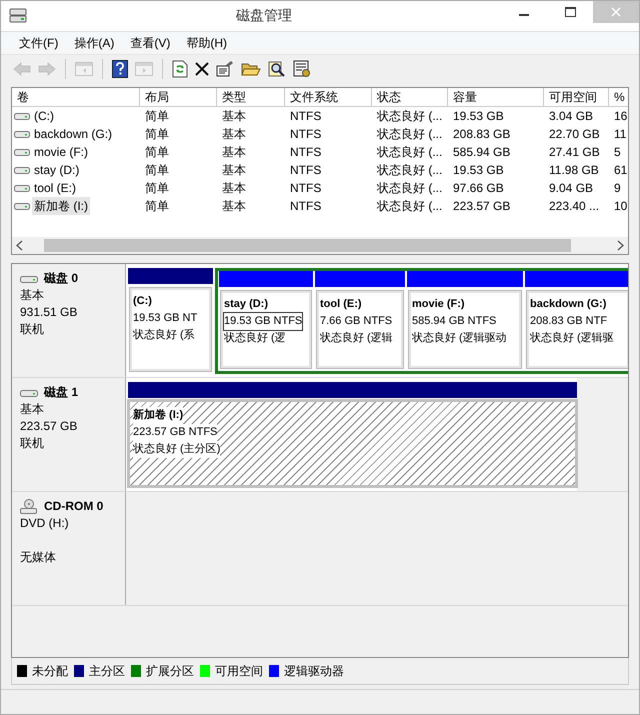 Image resolution: width=640 pixels, height=715 pixels. What do you see at coordinates (94, 43) in the screenshot?
I see `menu-item: 操作(A)` at bounding box center [94, 43].